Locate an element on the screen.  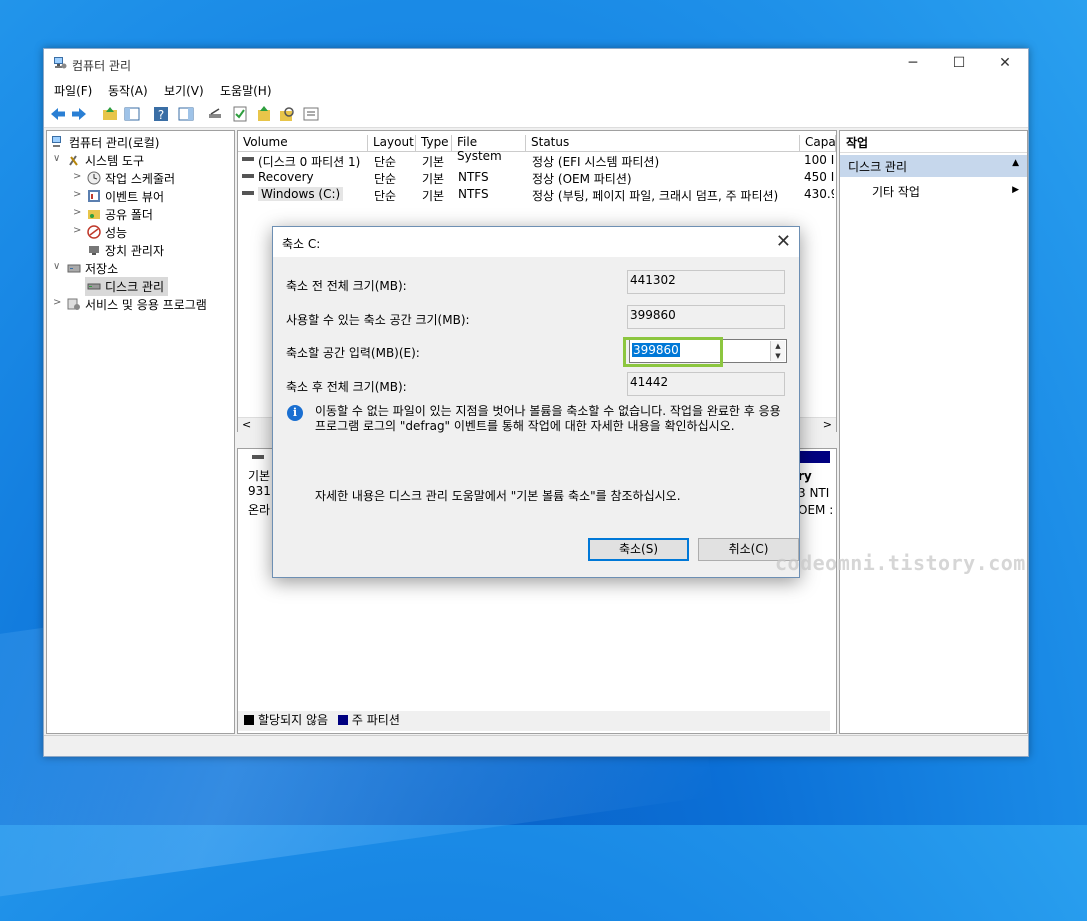
actions-header: 작업 is located at coordinates (933, 142).